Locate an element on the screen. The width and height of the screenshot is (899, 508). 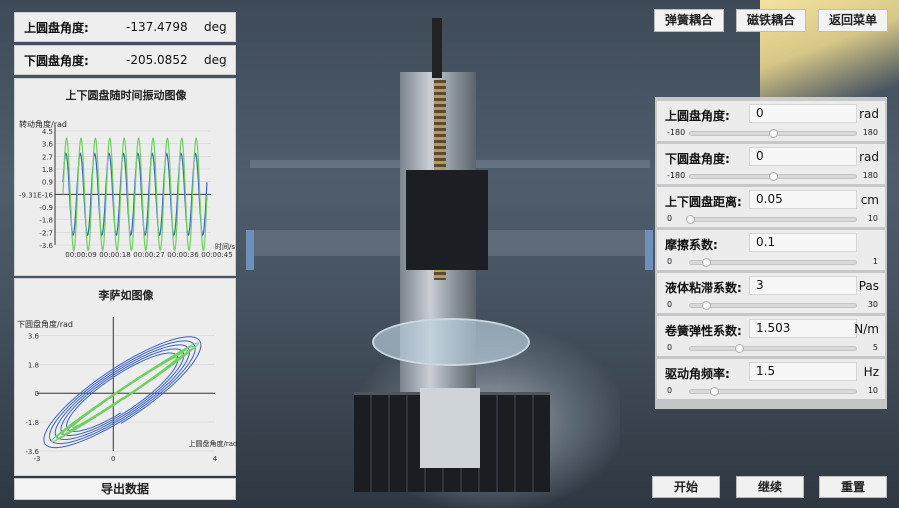
resume-button: 继续 is located at coordinates (770, 487).